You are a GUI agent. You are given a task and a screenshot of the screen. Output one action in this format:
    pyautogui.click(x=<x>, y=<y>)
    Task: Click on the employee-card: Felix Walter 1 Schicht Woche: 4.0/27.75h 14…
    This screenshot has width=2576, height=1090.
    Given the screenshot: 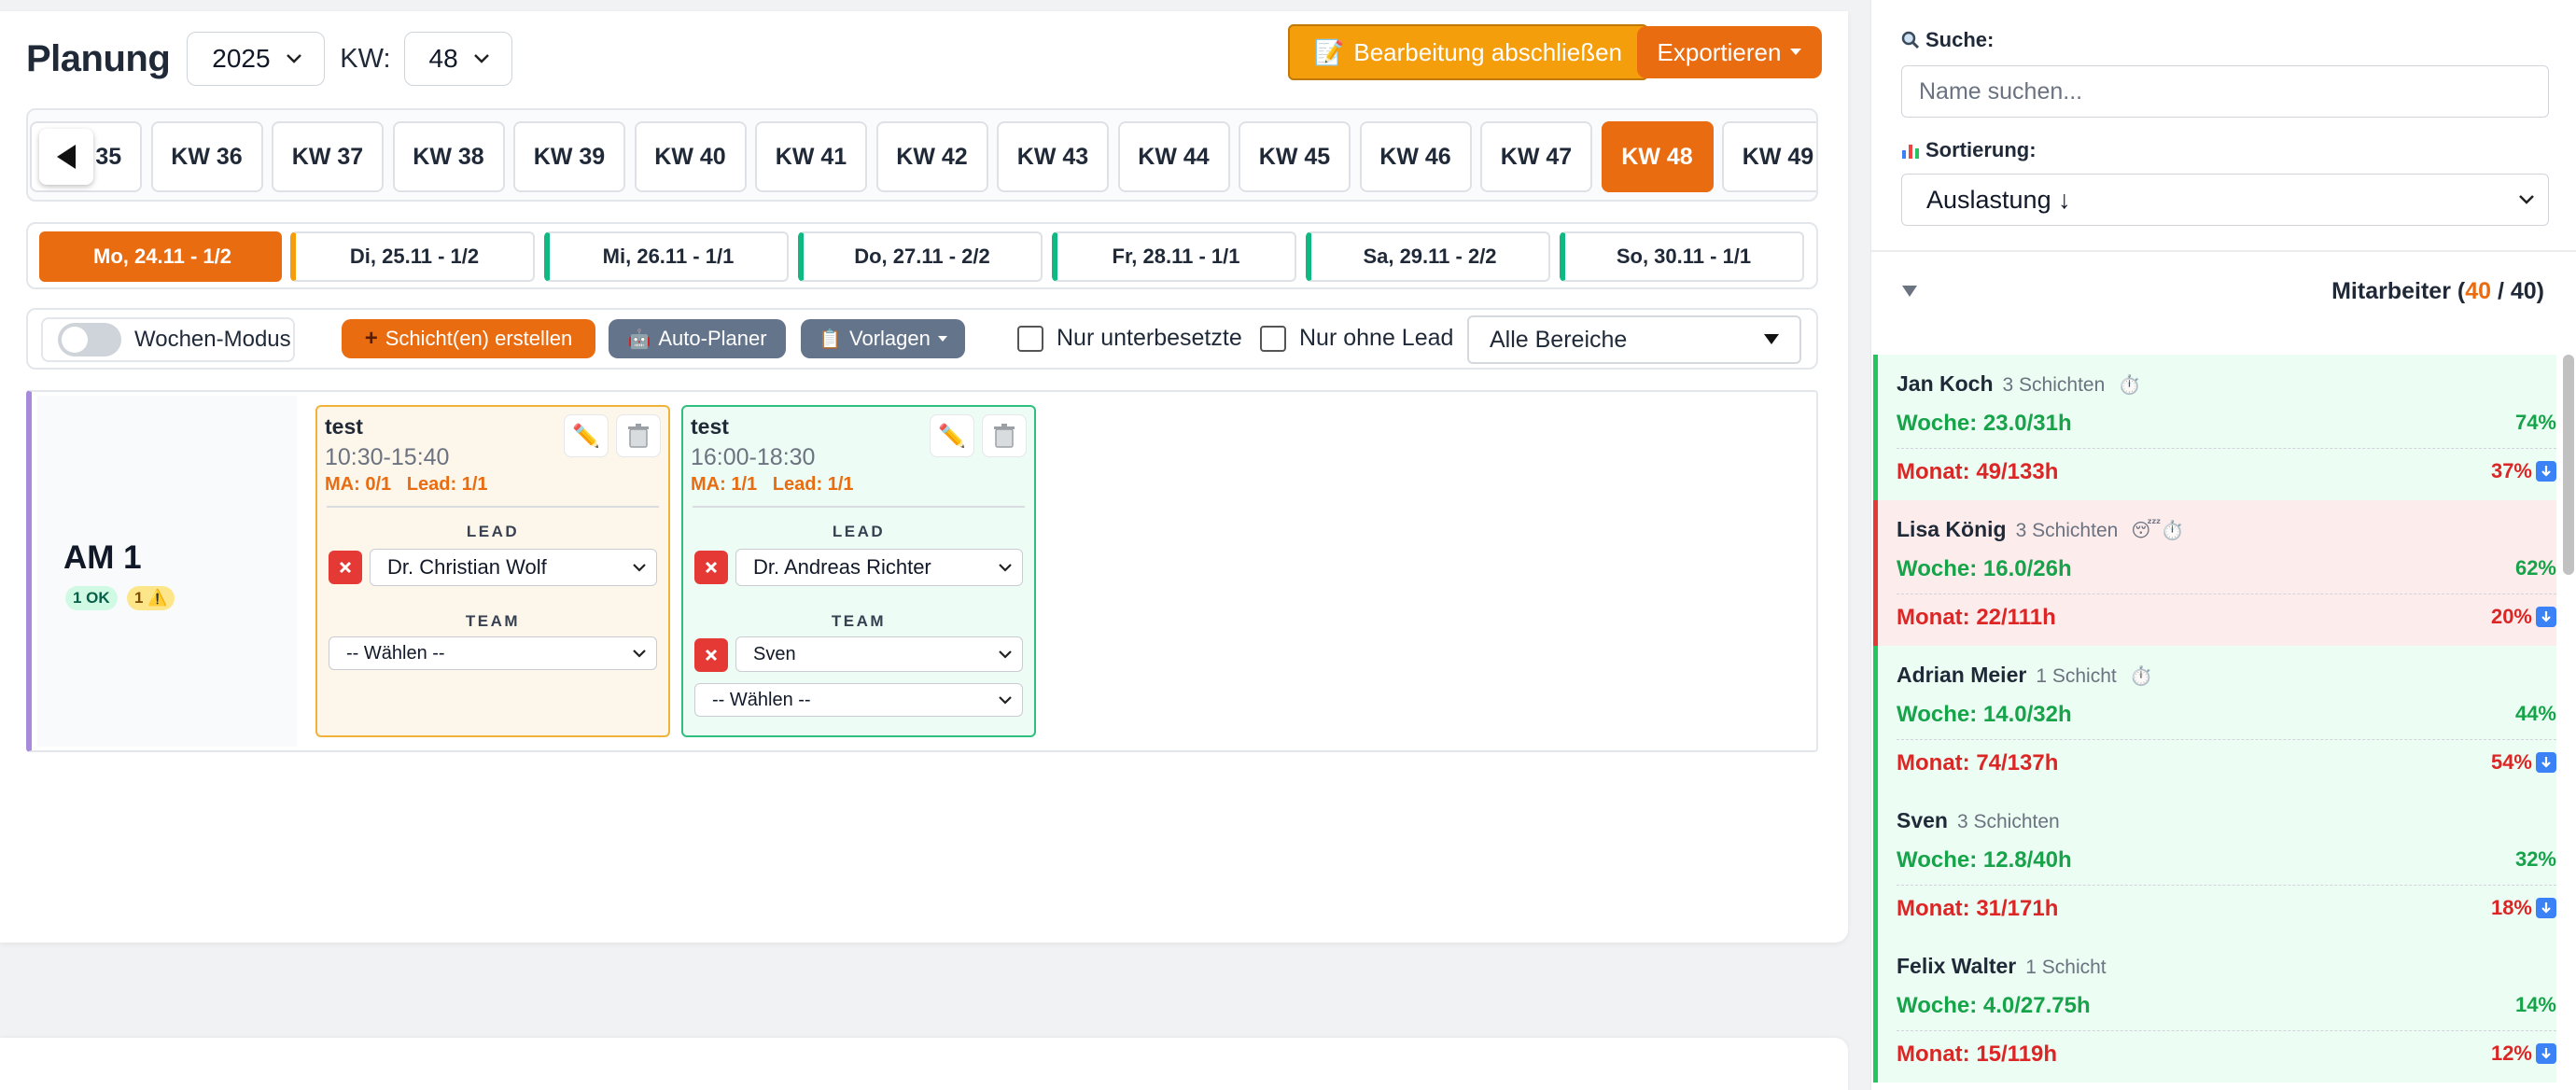 What is the action you would take?
    pyautogui.click(x=2214, y=1010)
    